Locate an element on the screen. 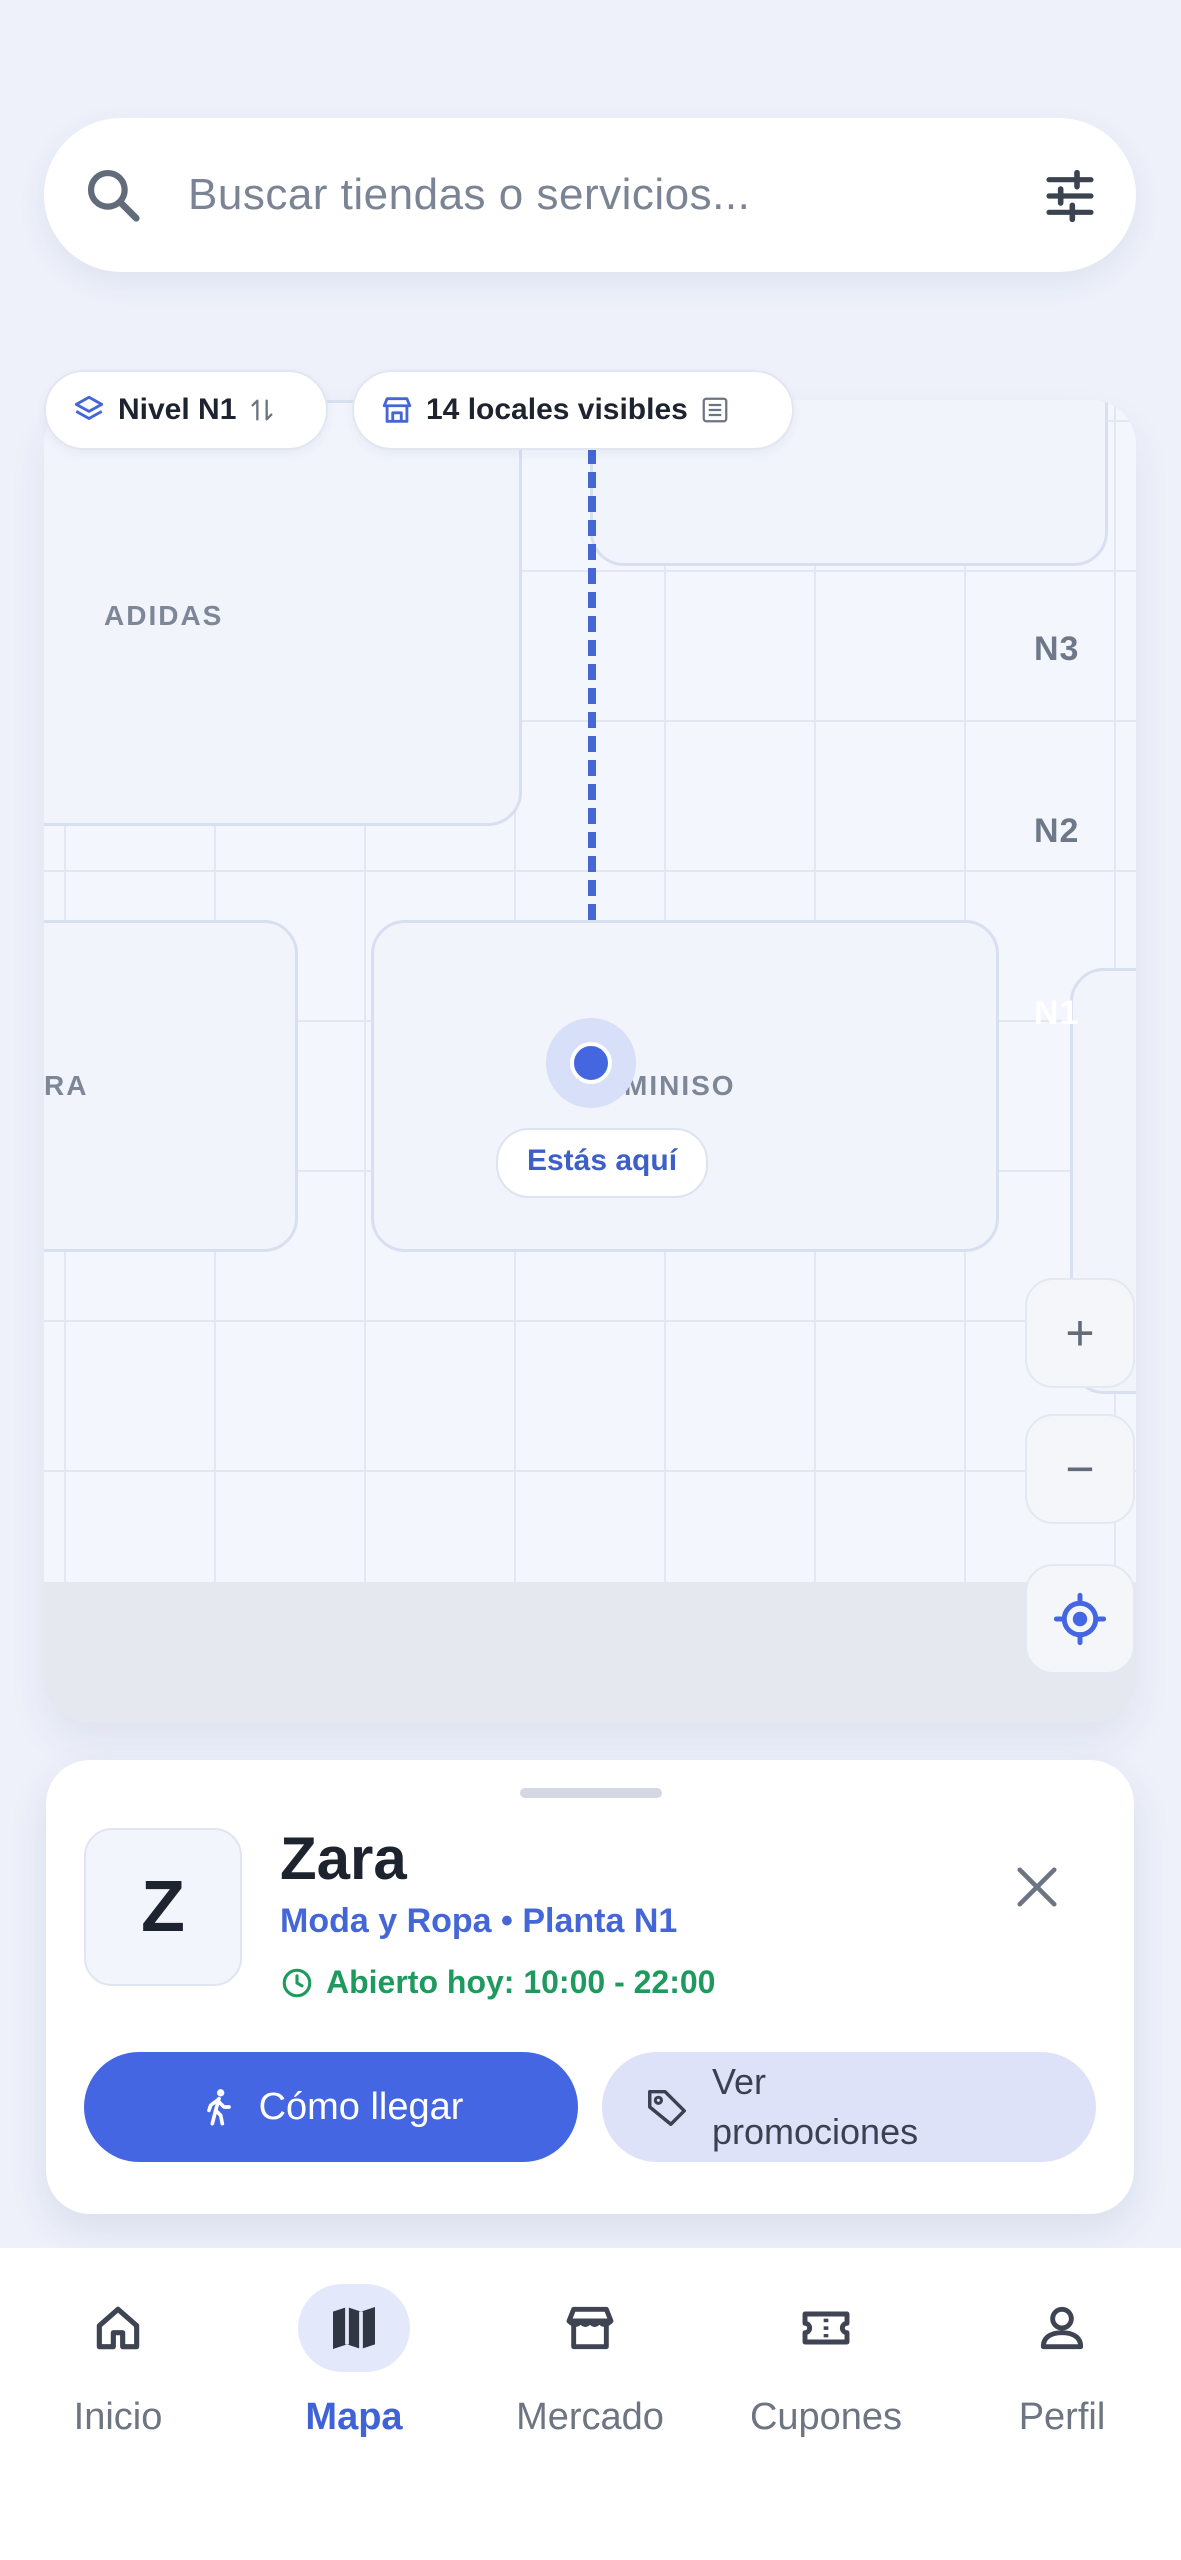  store-icon is located at coordinates (590, 2328).